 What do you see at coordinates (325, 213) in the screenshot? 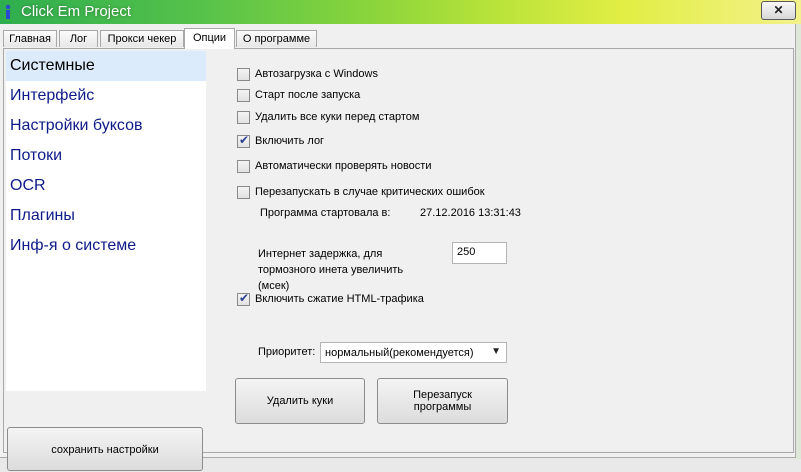
I see `start-time-label: Программа стартовала в:` at bounding box center [325, 213].